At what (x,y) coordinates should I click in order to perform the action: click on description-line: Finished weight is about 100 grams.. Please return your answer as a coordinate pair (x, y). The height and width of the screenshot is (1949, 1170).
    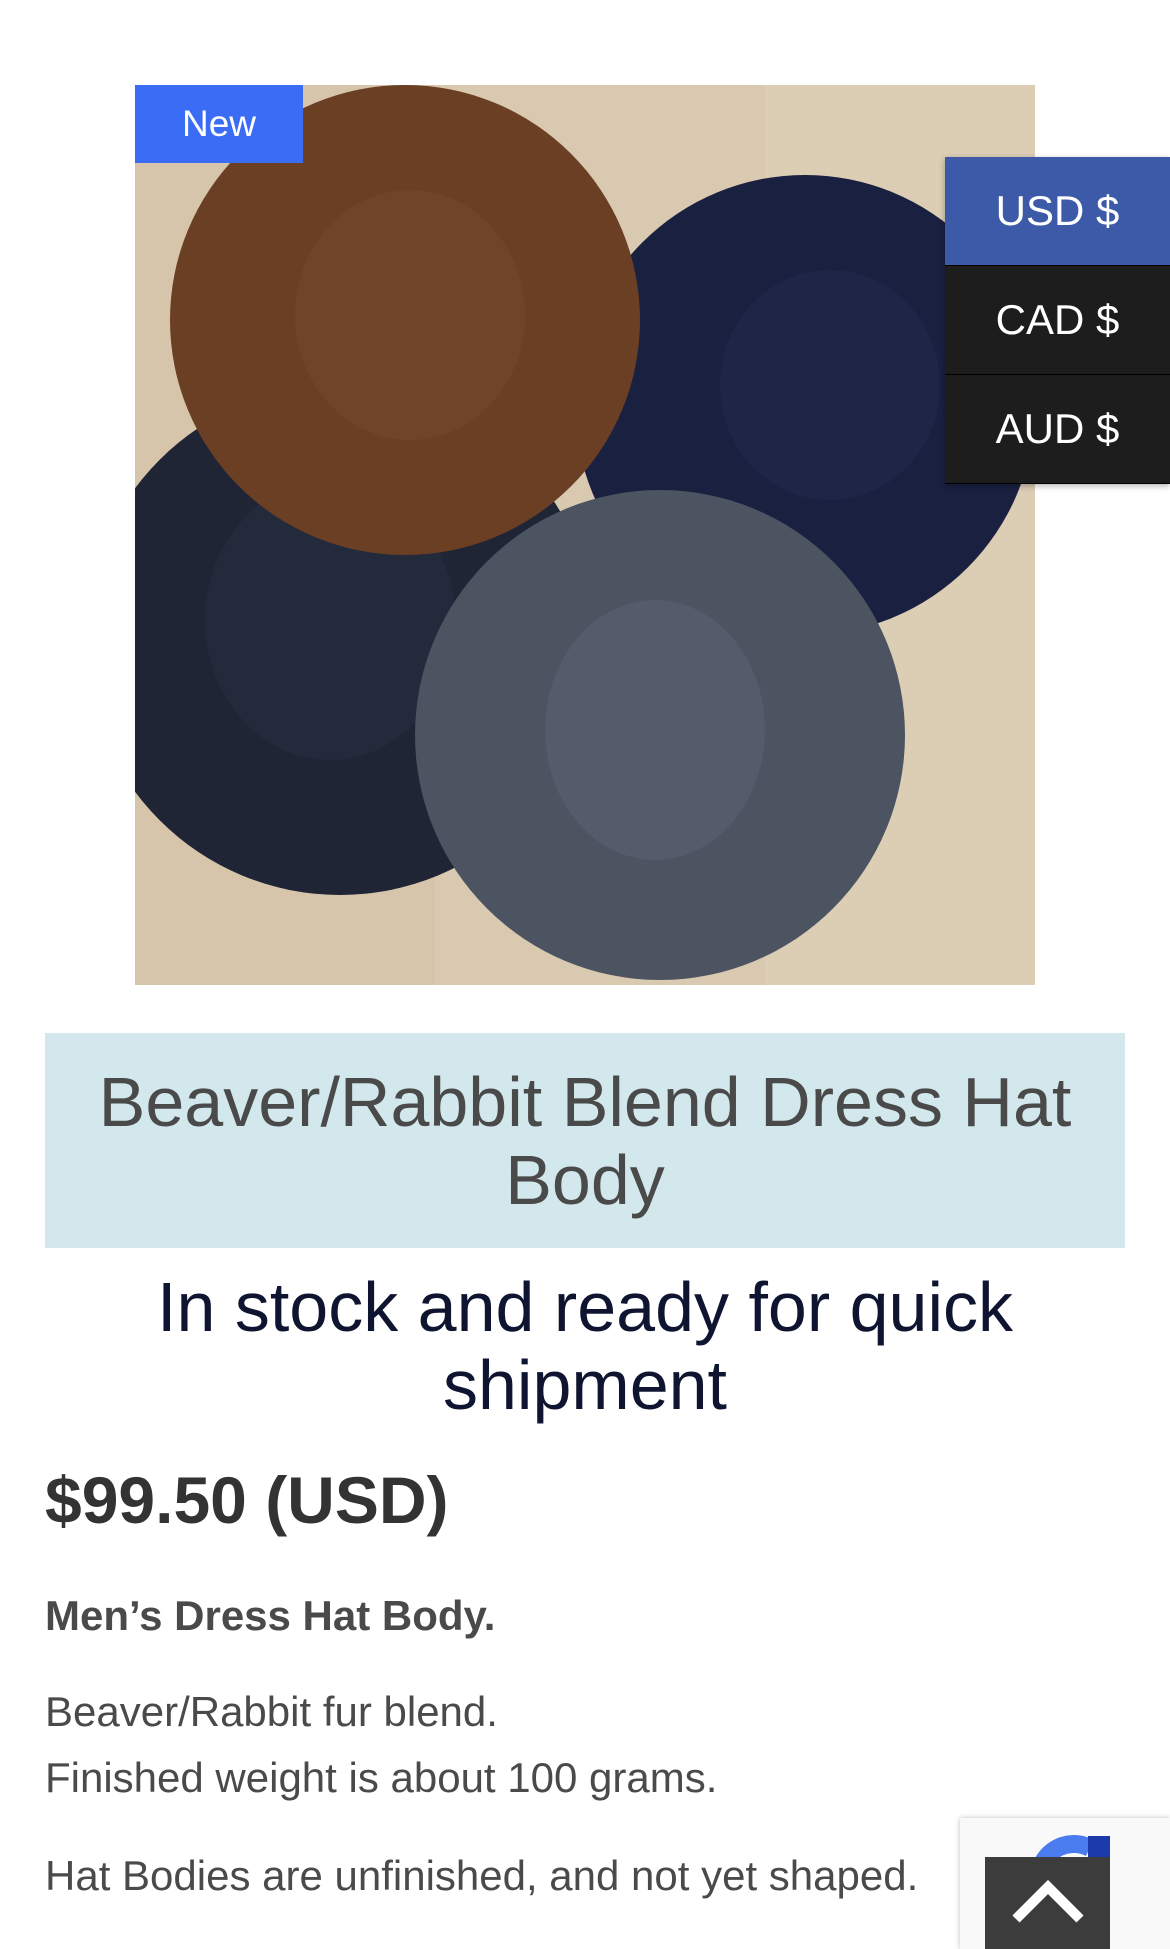
    Looking at the image, I should click on (381, 1777).